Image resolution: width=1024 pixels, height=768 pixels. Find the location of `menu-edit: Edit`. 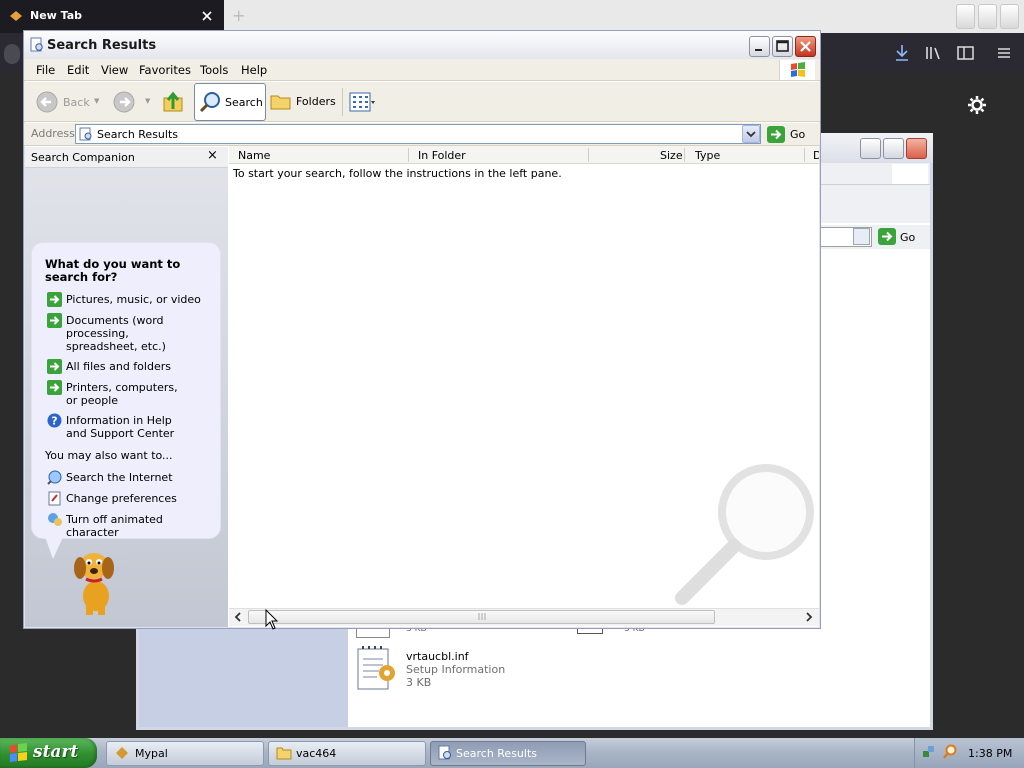

menu-edit: Edit is located at coordinates (78, 70).